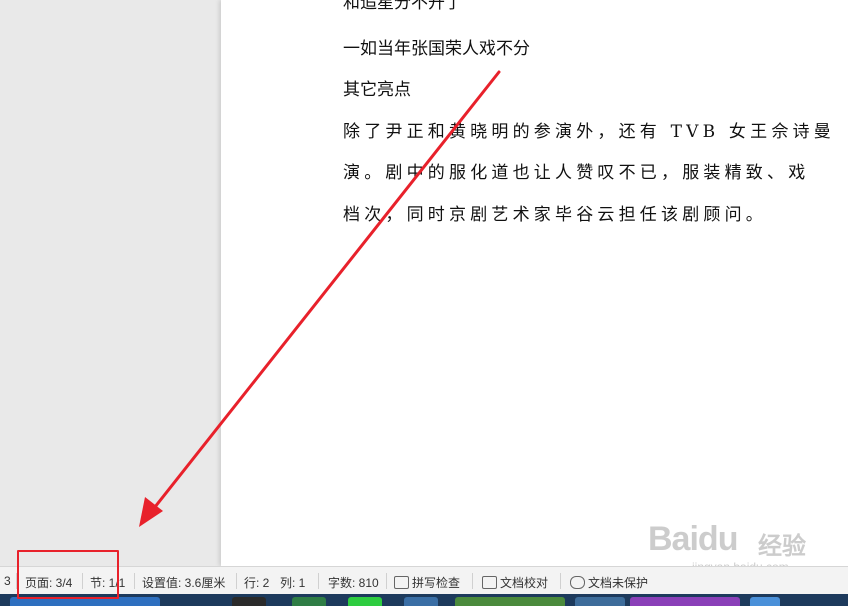 The height and width of the screenshot is (606, 848). What do you see at coordinates (256, 582) in the screenshot?
I see `status-row: 行: 2` at bounding box center [256, 582].